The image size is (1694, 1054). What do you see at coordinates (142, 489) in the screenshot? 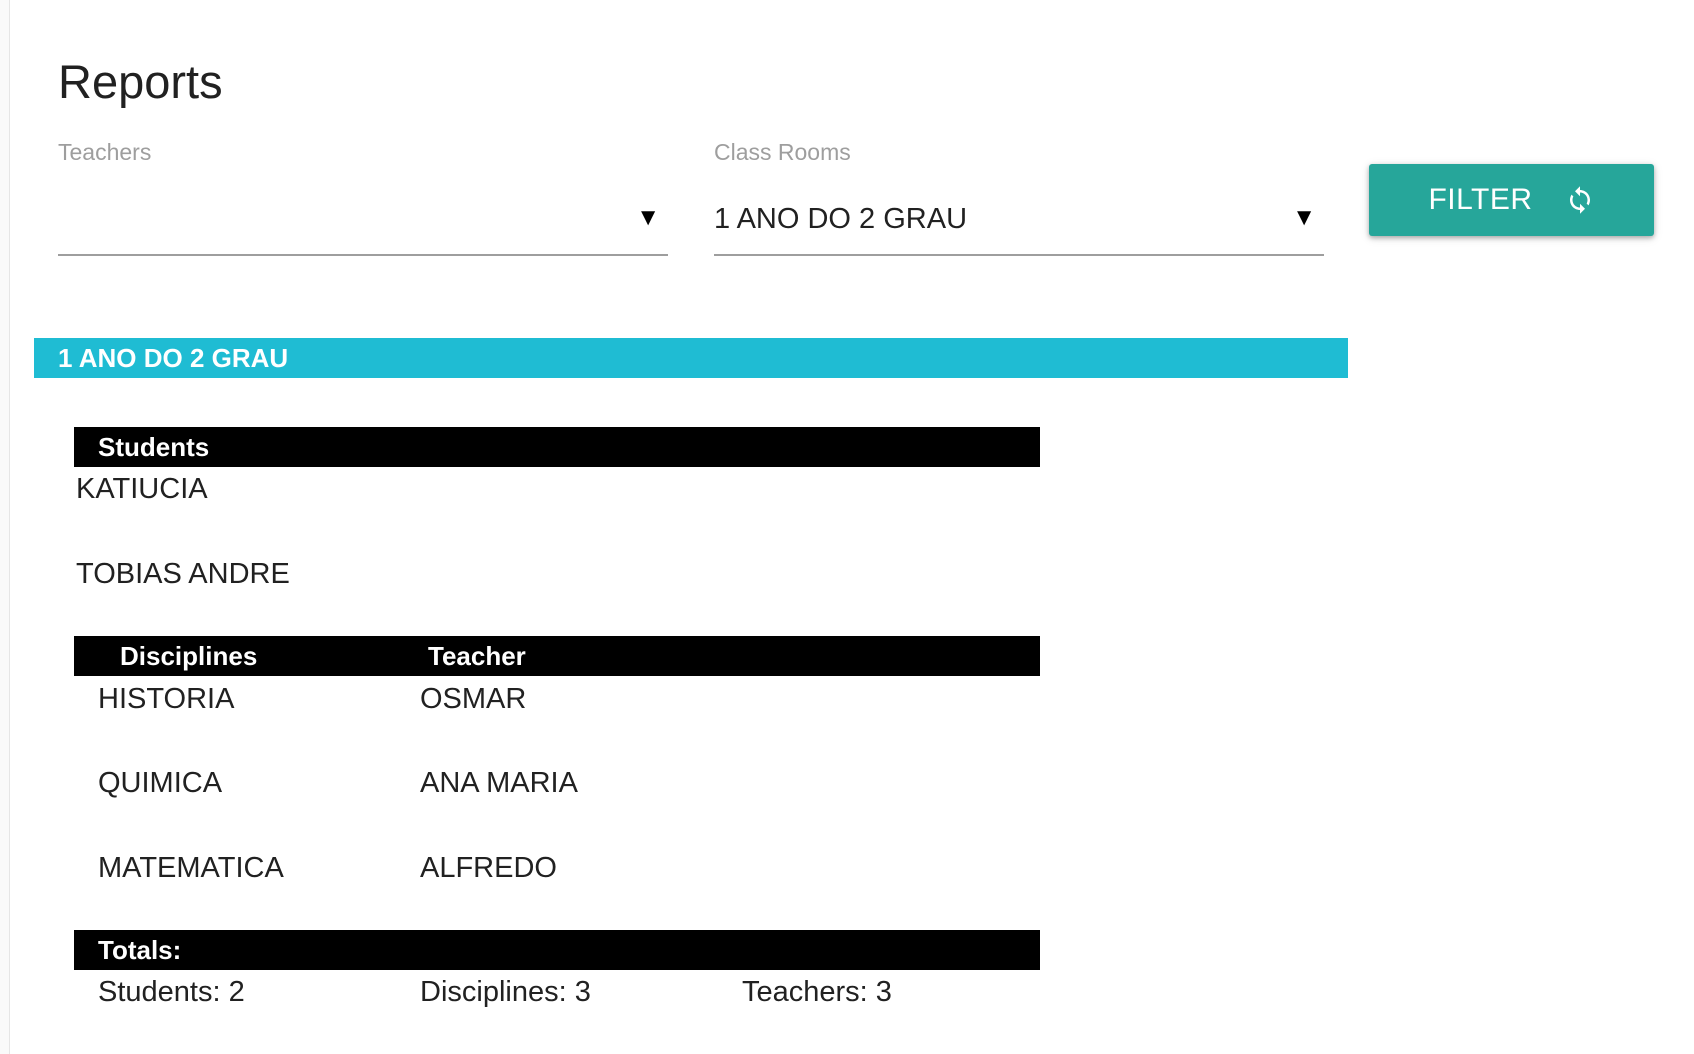
I see `student-row: KATIUCIA` at bounding box center [142, 489].